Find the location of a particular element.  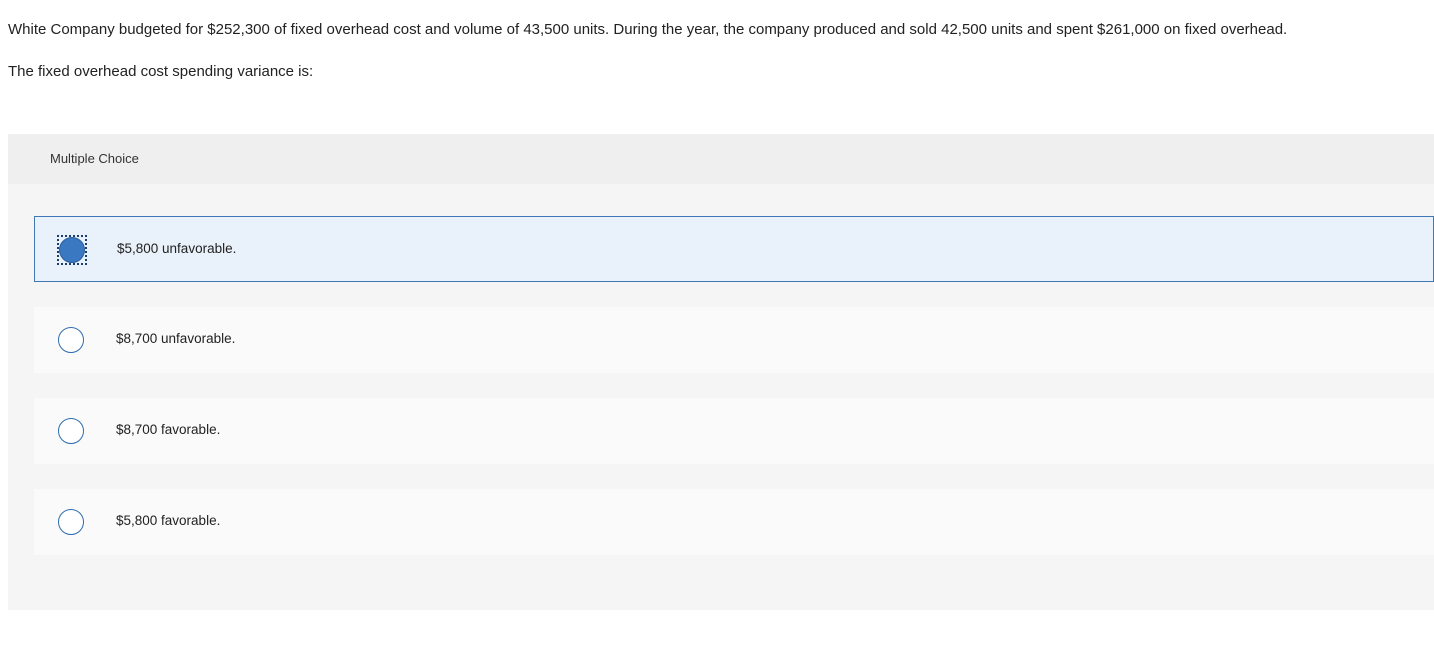

radio-button-selected-icon is located at coordinates (72, 250).